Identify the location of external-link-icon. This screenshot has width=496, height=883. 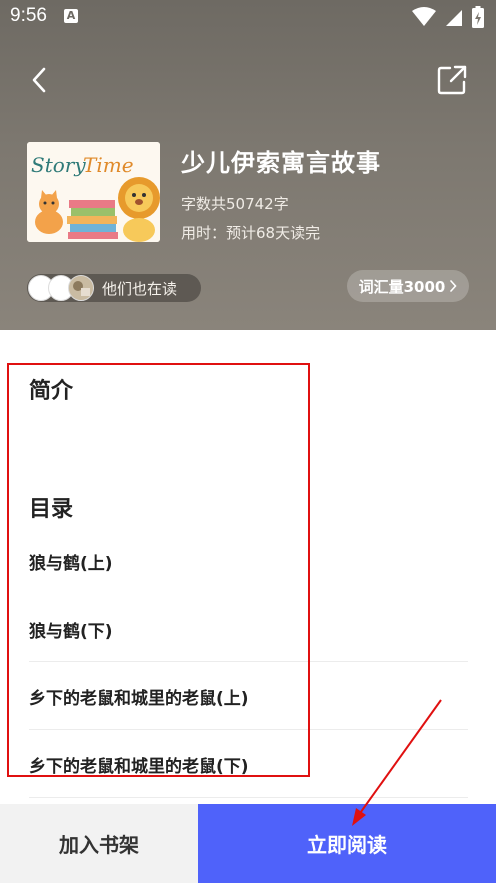
(452, 80).